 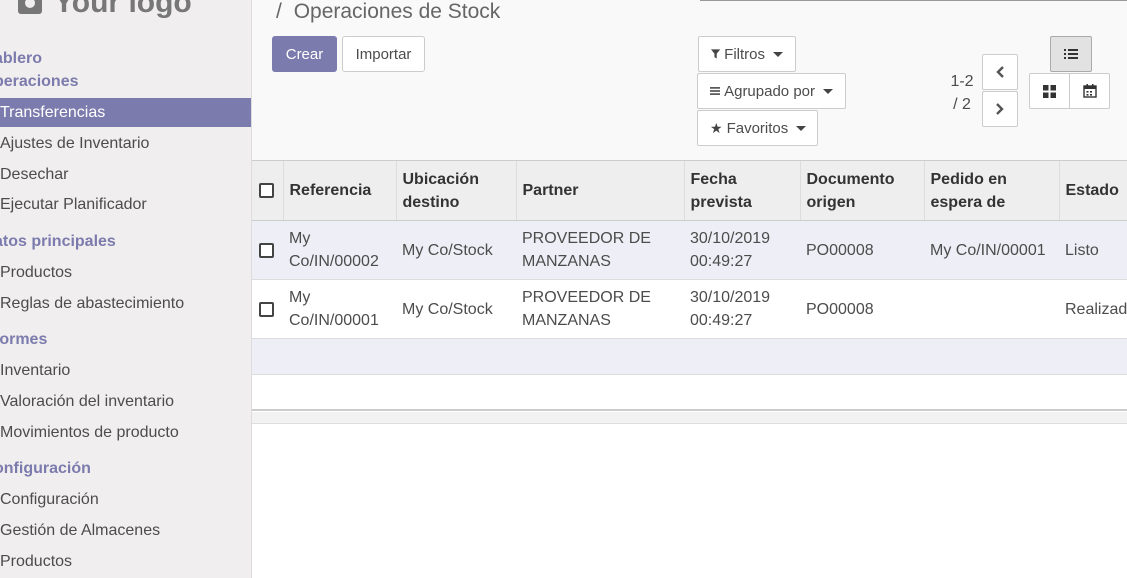 I want to click on group-by-dropdown: Agrupado por, so click(x=771, y=91).